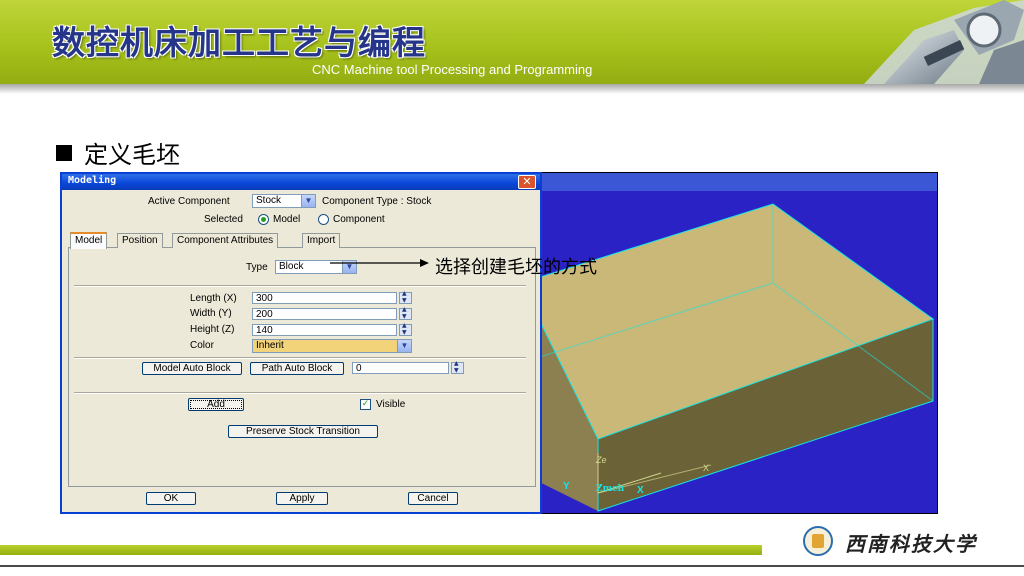 This screenshot has width=1024, height=576. What do you see at coordinates (211, 313) in the screenshot?
I see `width-label: Width (Y)` at bounding box center [211, 313].